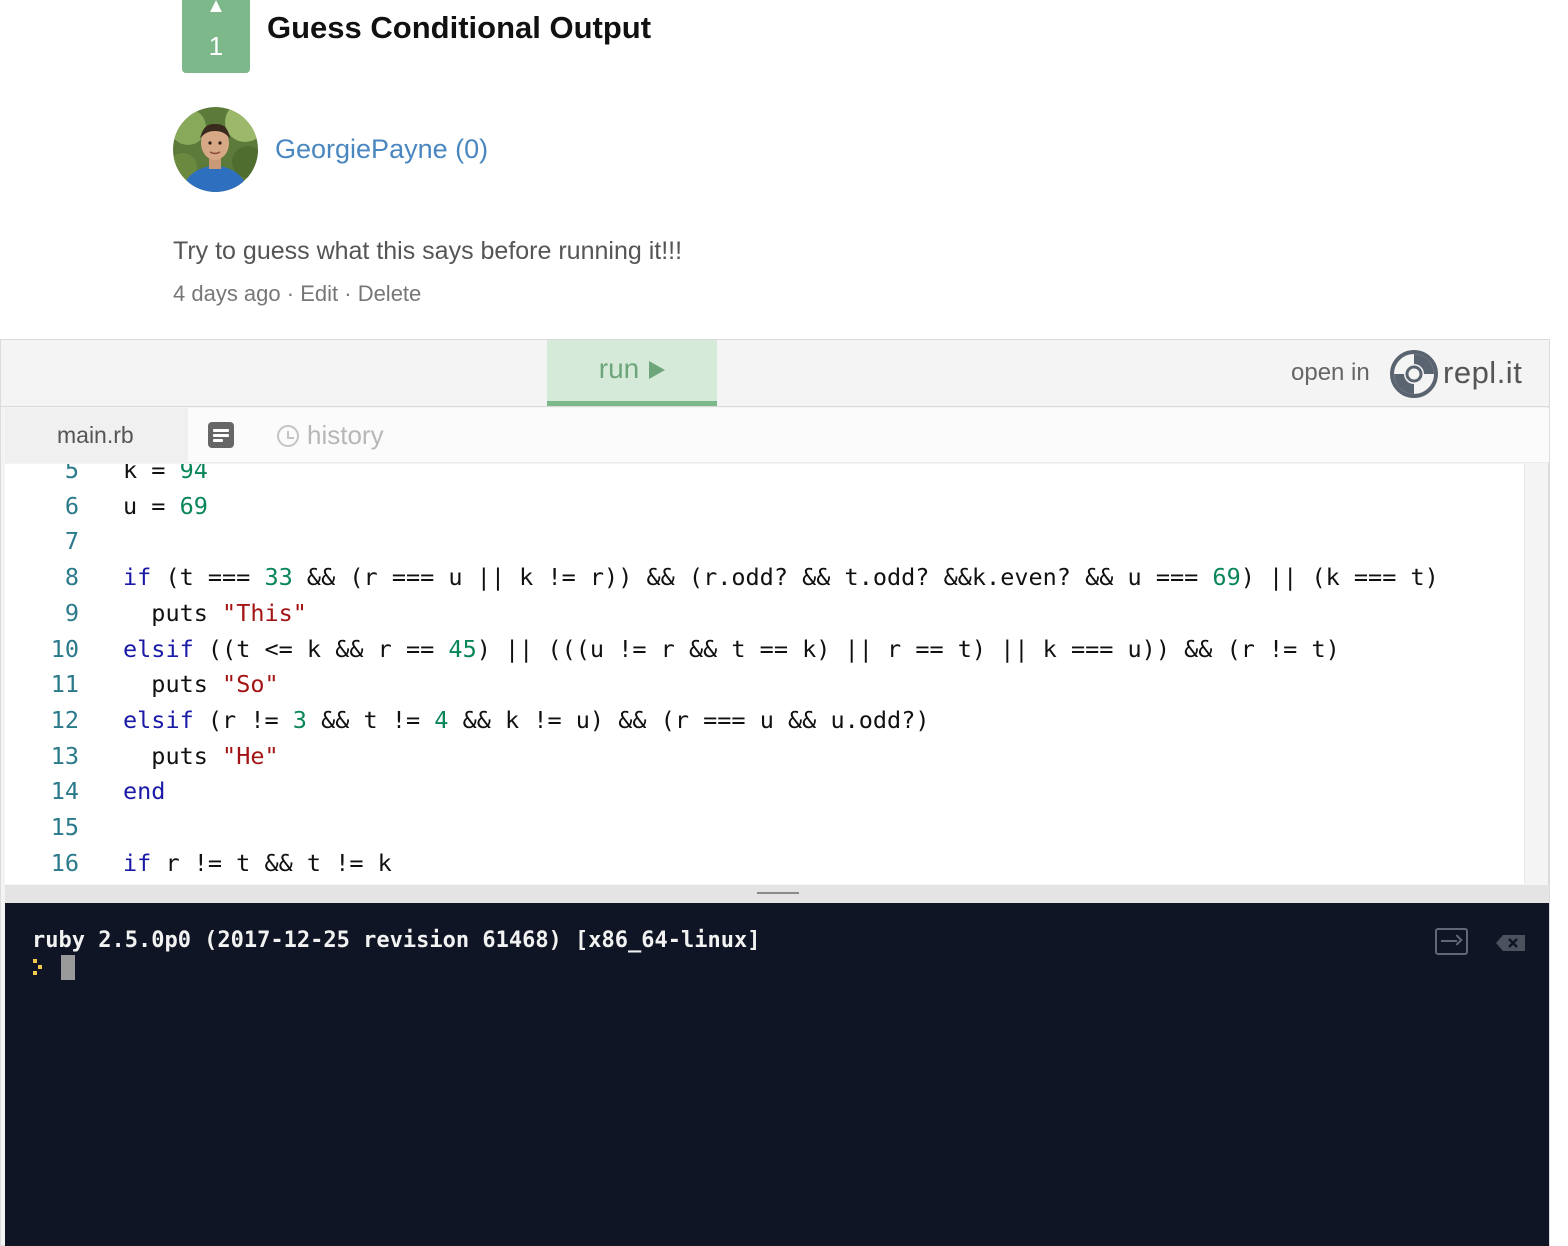  What do you see at coordinates (764, 756) in the screenshot?
I see `code-line: 13 puts "He"` at bounding box center [764, 756].